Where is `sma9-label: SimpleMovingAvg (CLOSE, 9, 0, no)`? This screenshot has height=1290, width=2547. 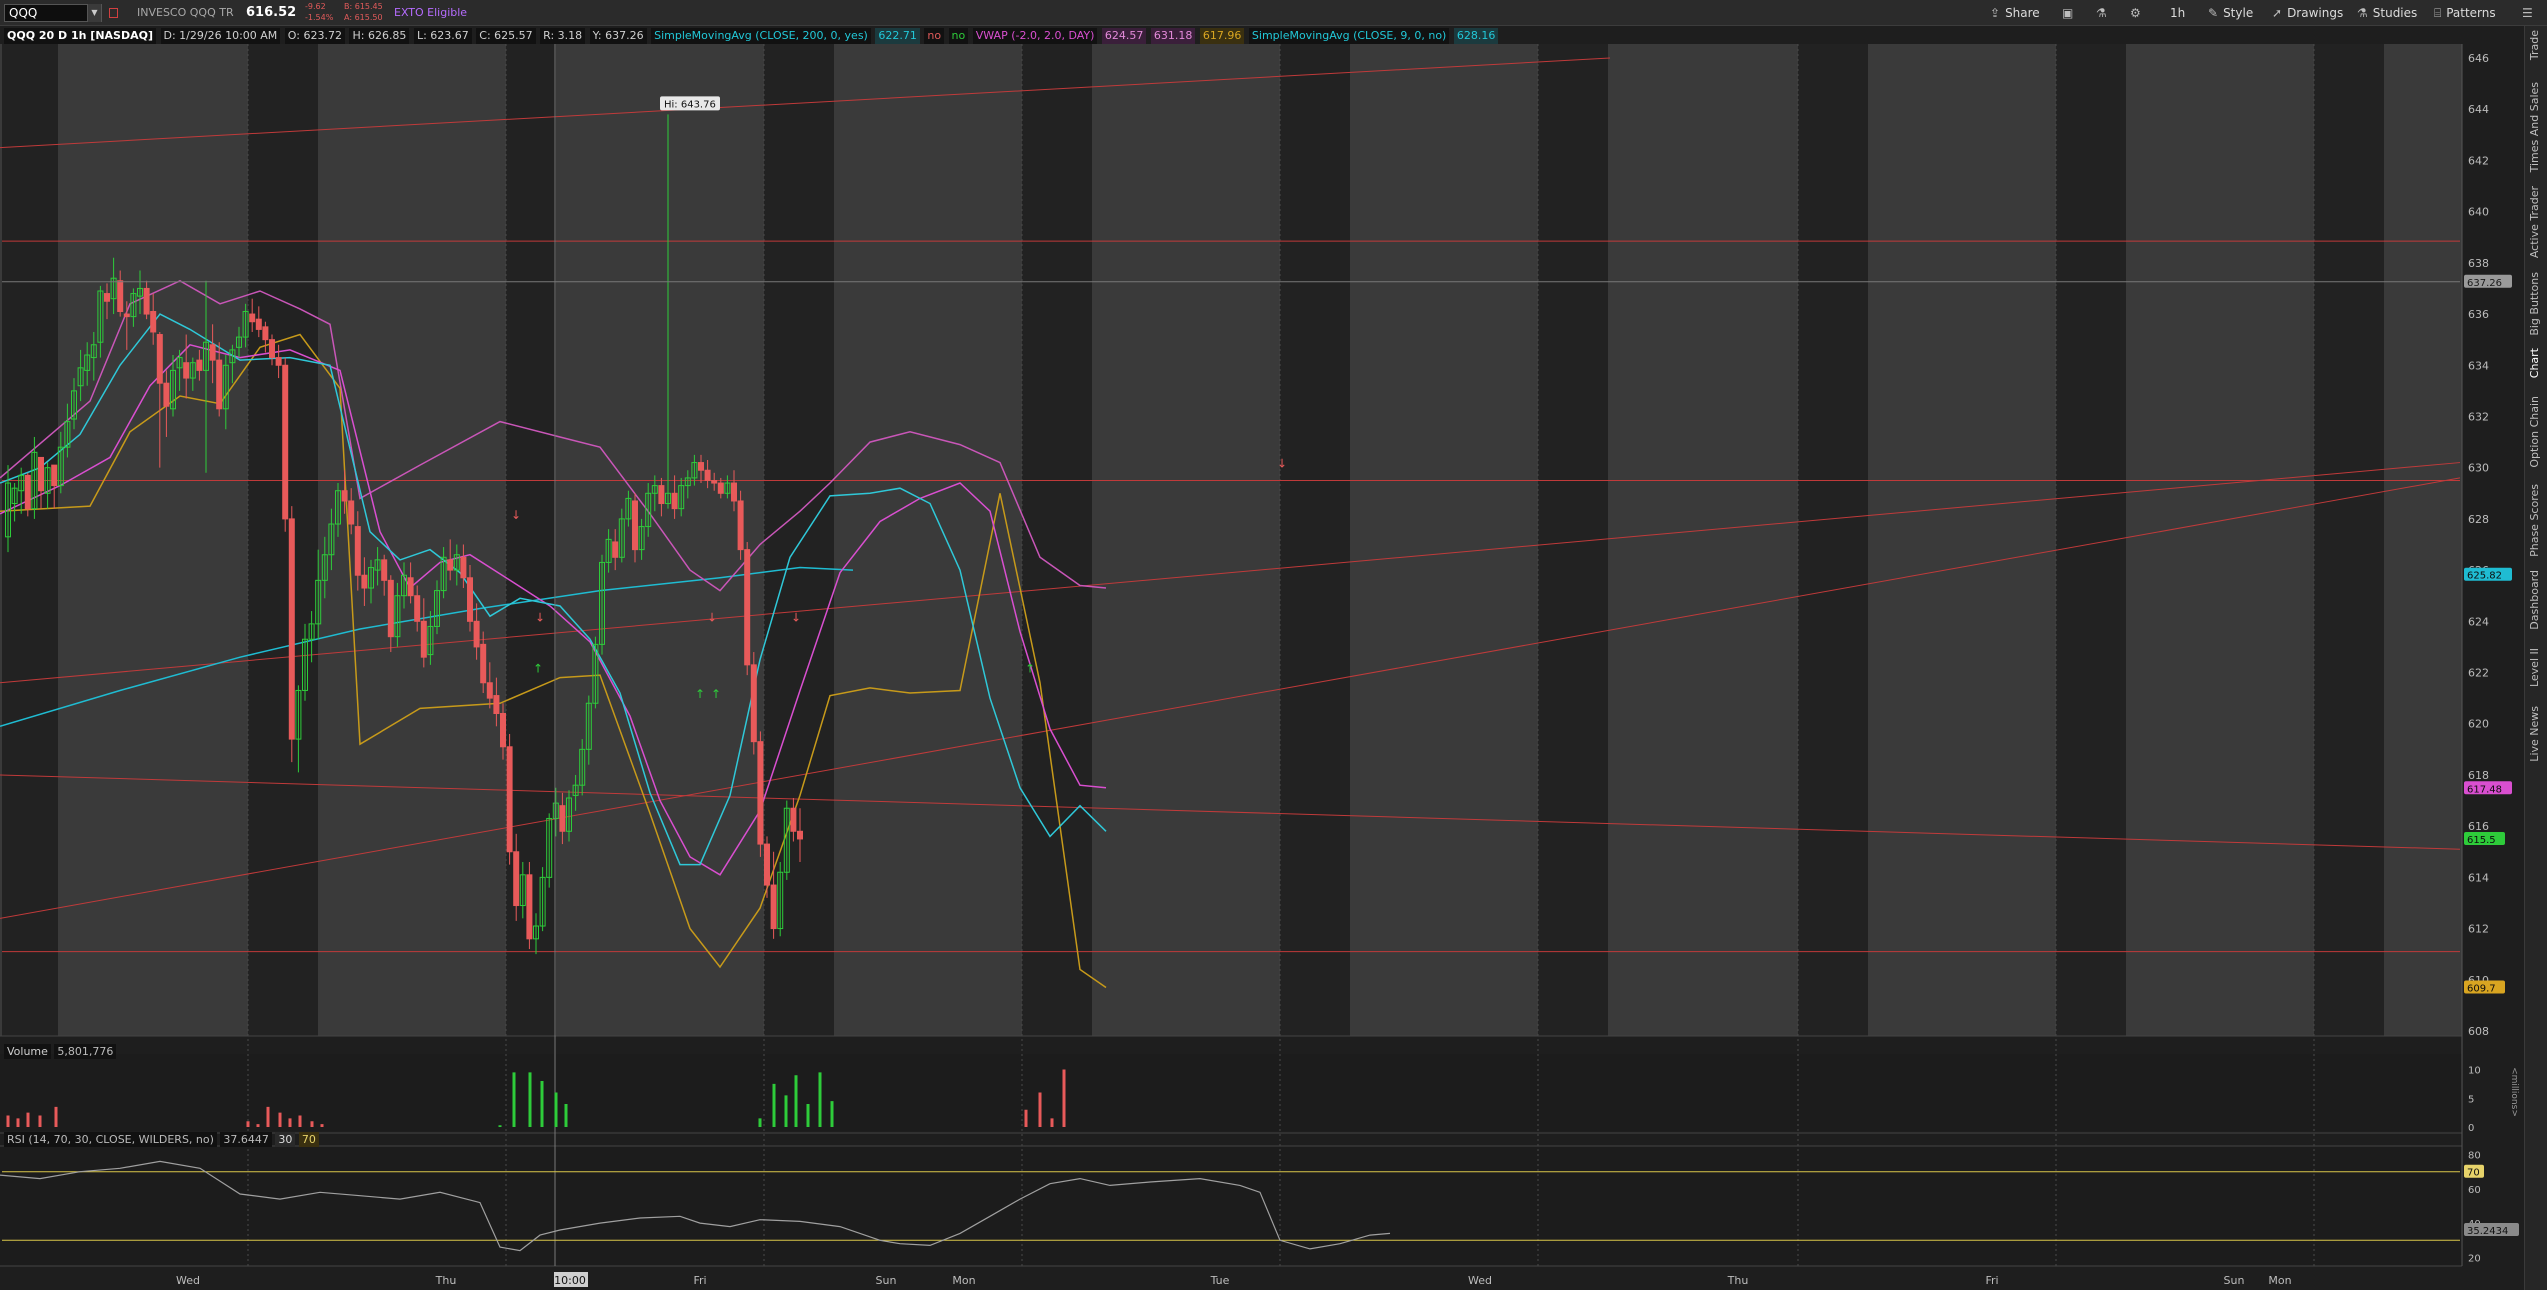 sma9-label: SimpleMovingAvg (CLOSE, 9, 0, no) is located at coordinates (1349, 36).